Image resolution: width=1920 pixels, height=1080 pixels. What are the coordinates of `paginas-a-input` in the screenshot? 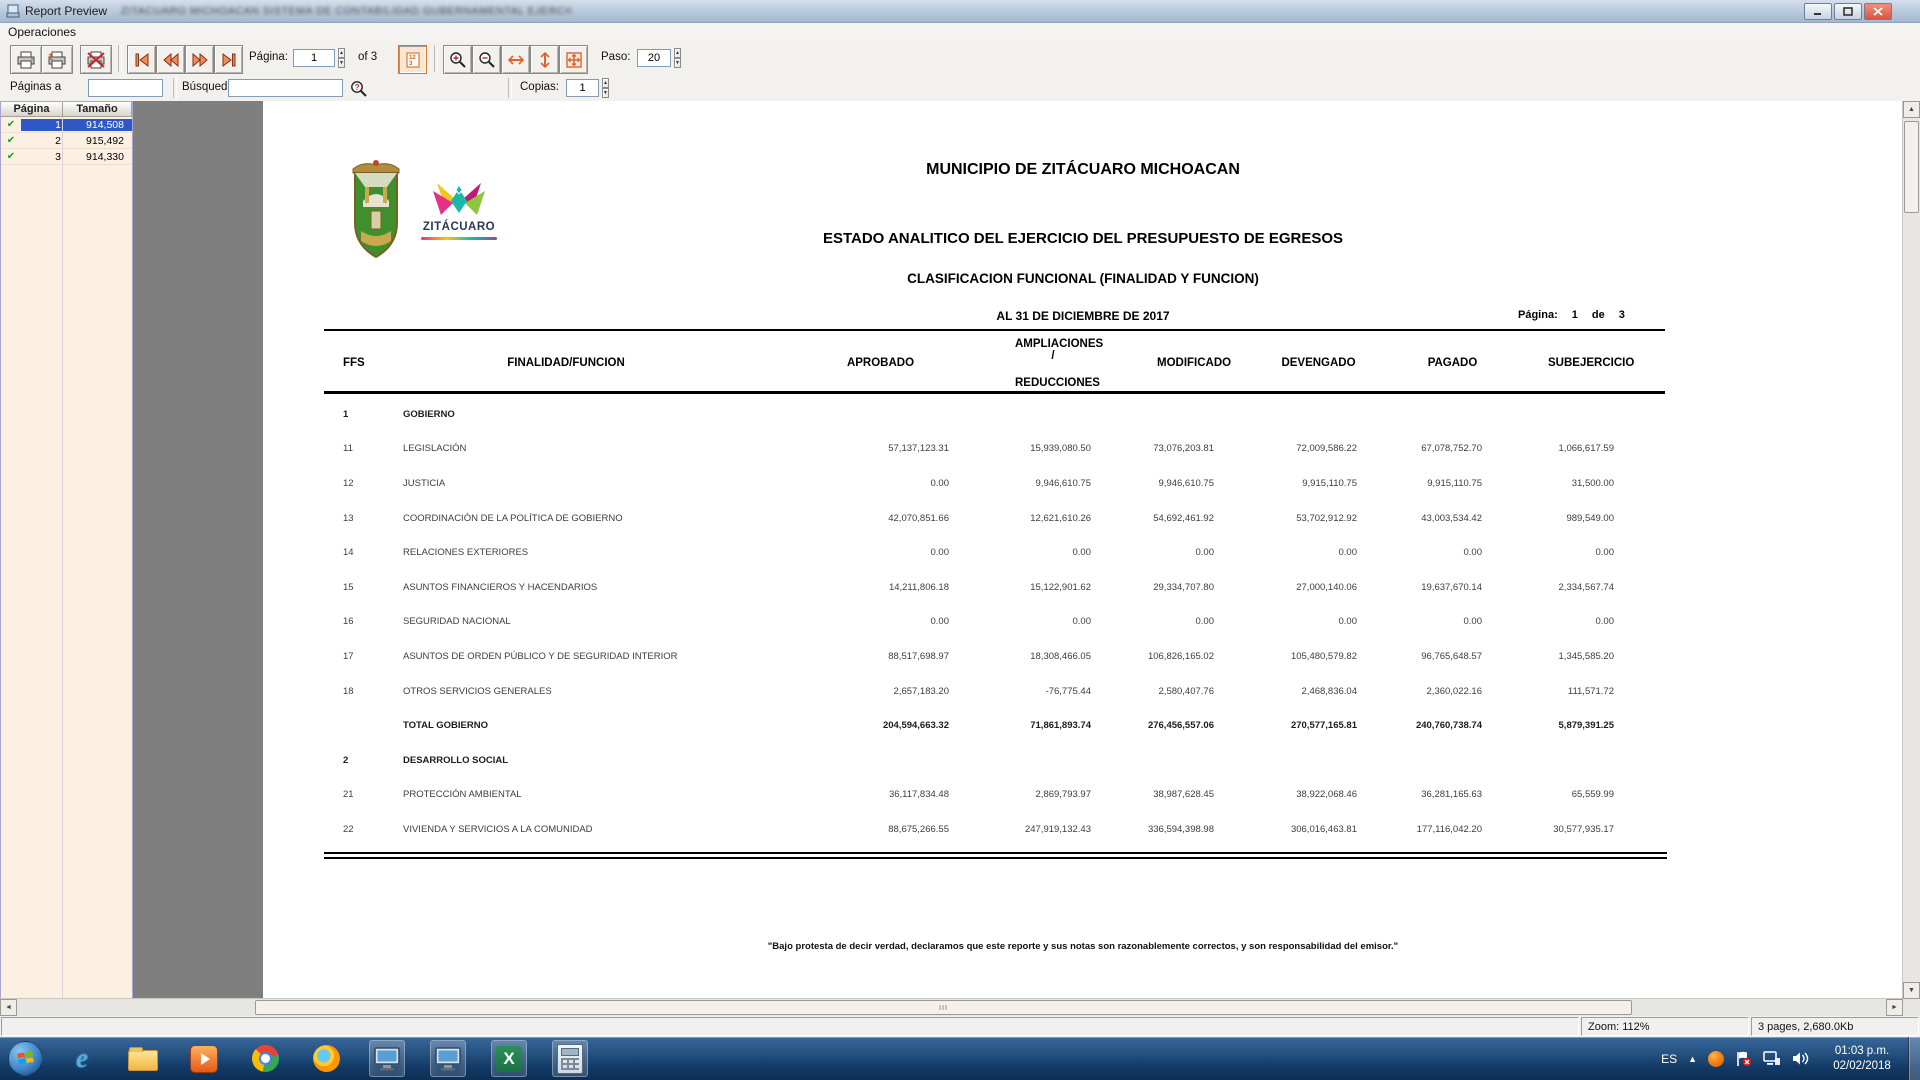 It's located at (125, 88).